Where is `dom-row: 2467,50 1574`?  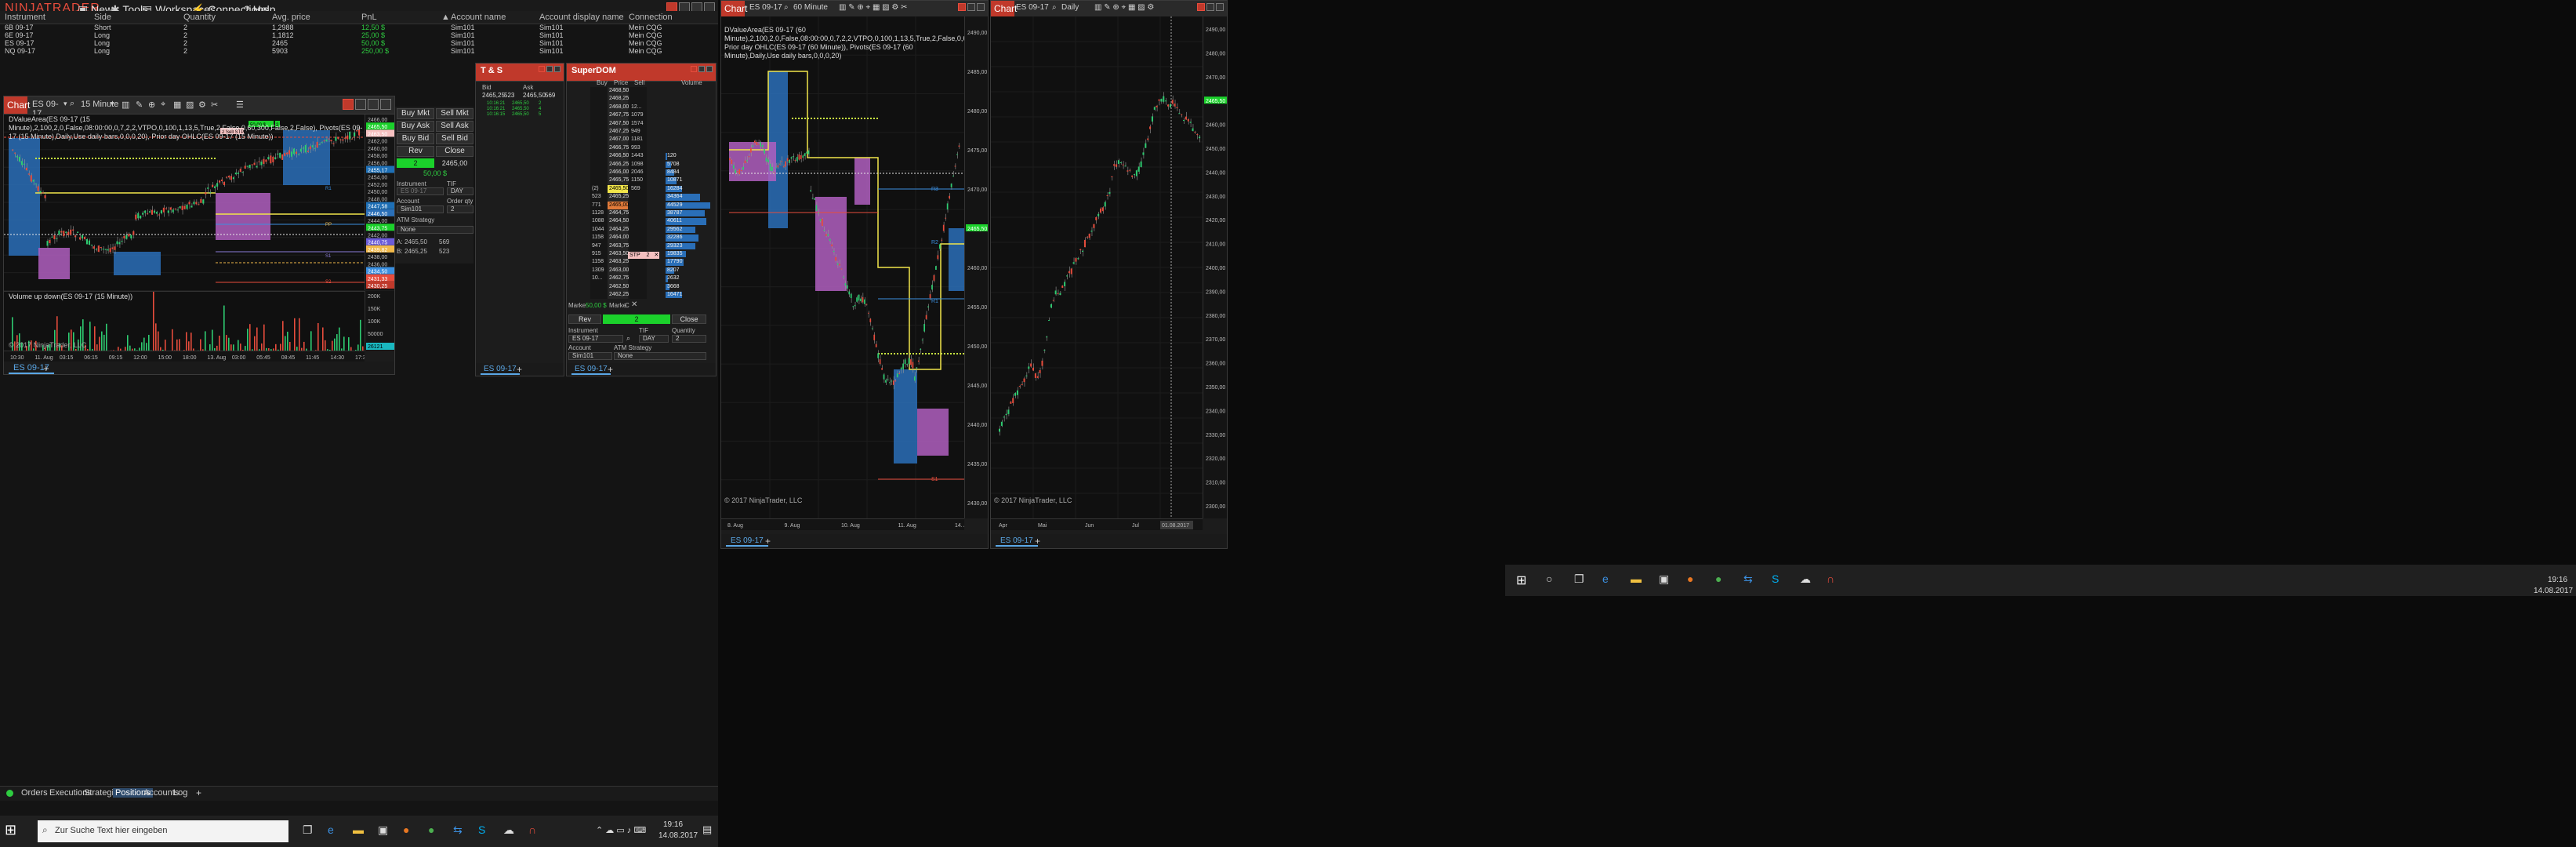
dom-row: 2467,50 1574 is located at coordinates (642, 123).